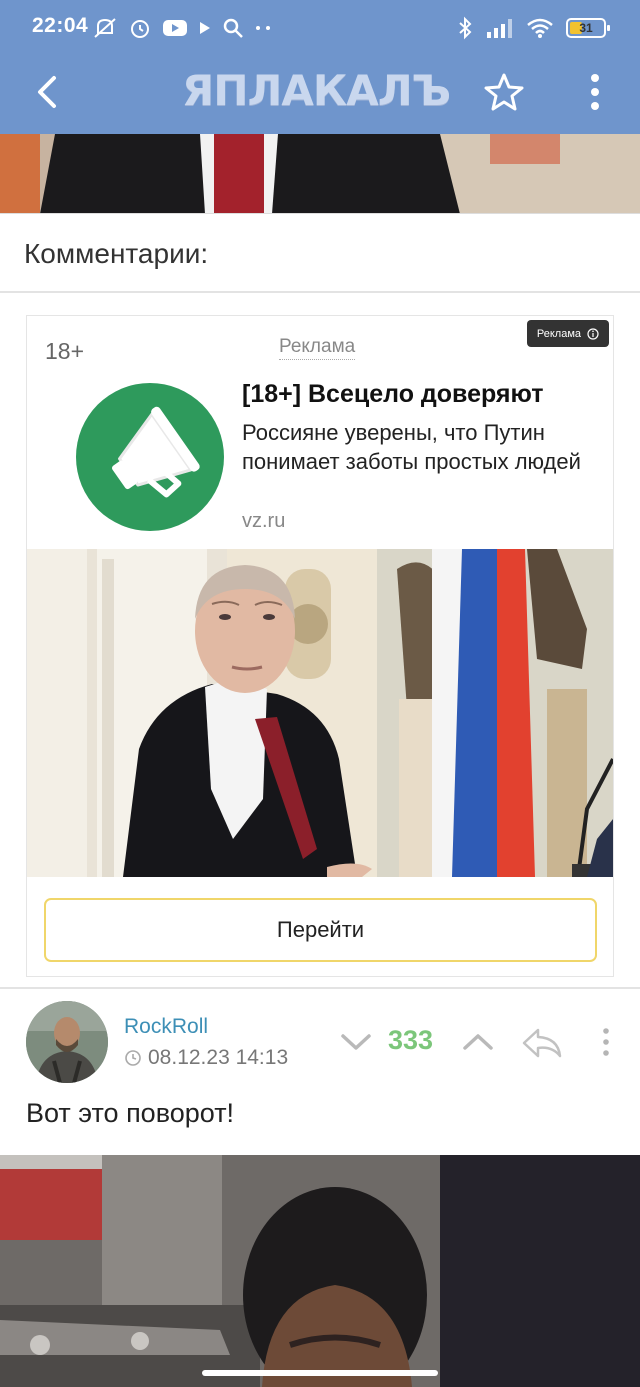  Describe the element at coordinates (320, 174) in the screenshot. I see `post-image` at that location.